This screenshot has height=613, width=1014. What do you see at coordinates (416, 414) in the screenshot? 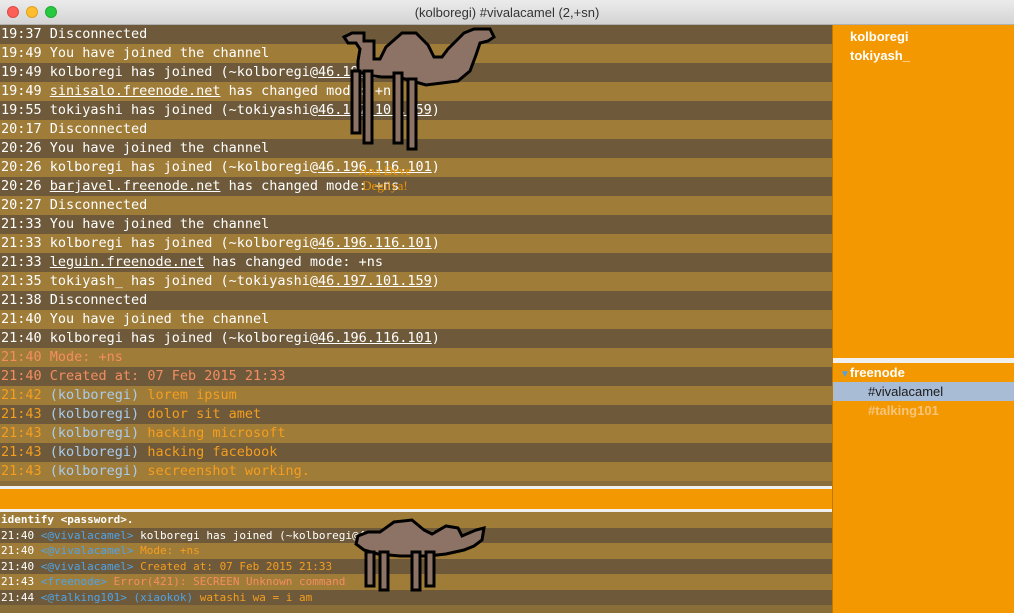
I see `chat-line: 21:43 (kolboregi) dolor sit amet` at bounding box center [416, 414].